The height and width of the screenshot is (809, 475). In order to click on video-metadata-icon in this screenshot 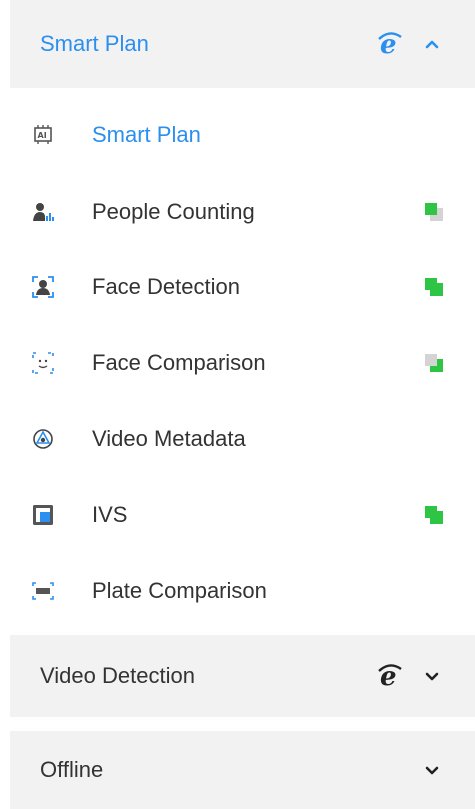, I will do `click(43, 439)`.